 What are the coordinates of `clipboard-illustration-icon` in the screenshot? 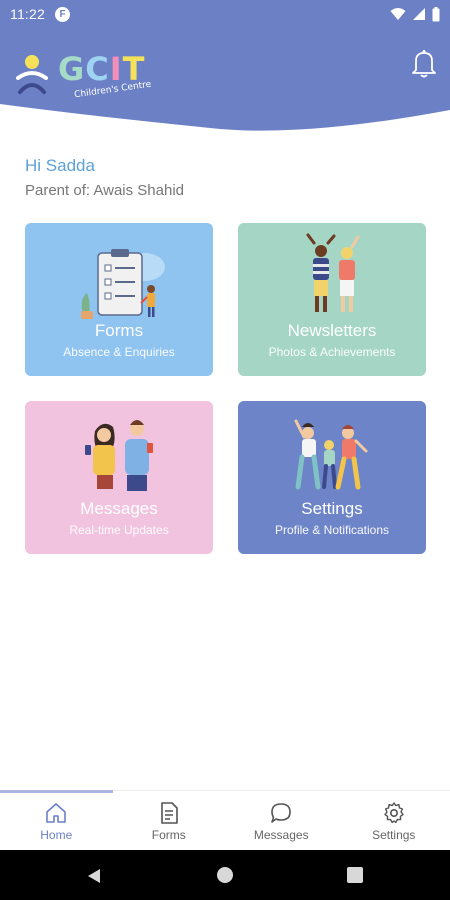 It's located at (123, 284).